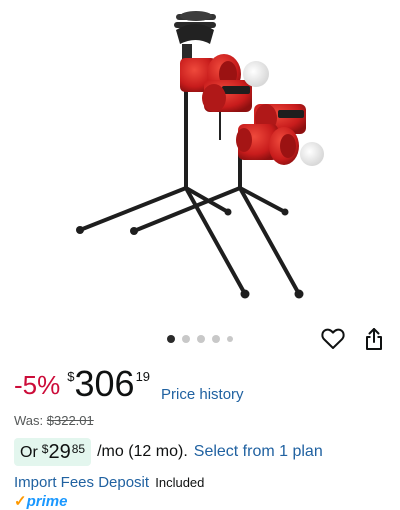 The image size is (400, 510). I want to click on import-fees-status: Included, so click(180, 482).